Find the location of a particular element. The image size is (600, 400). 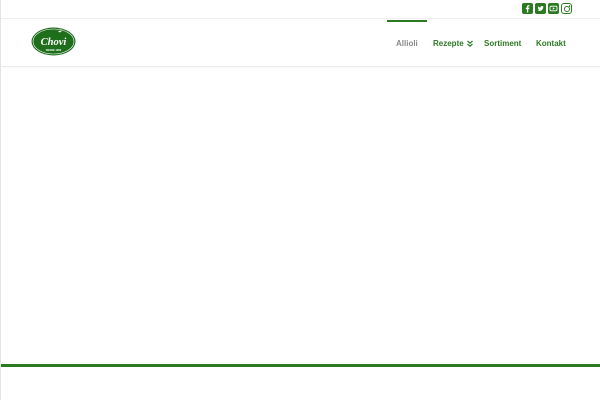

nav-item-sortiment: Sortiment is located at coordinates (502, 43).